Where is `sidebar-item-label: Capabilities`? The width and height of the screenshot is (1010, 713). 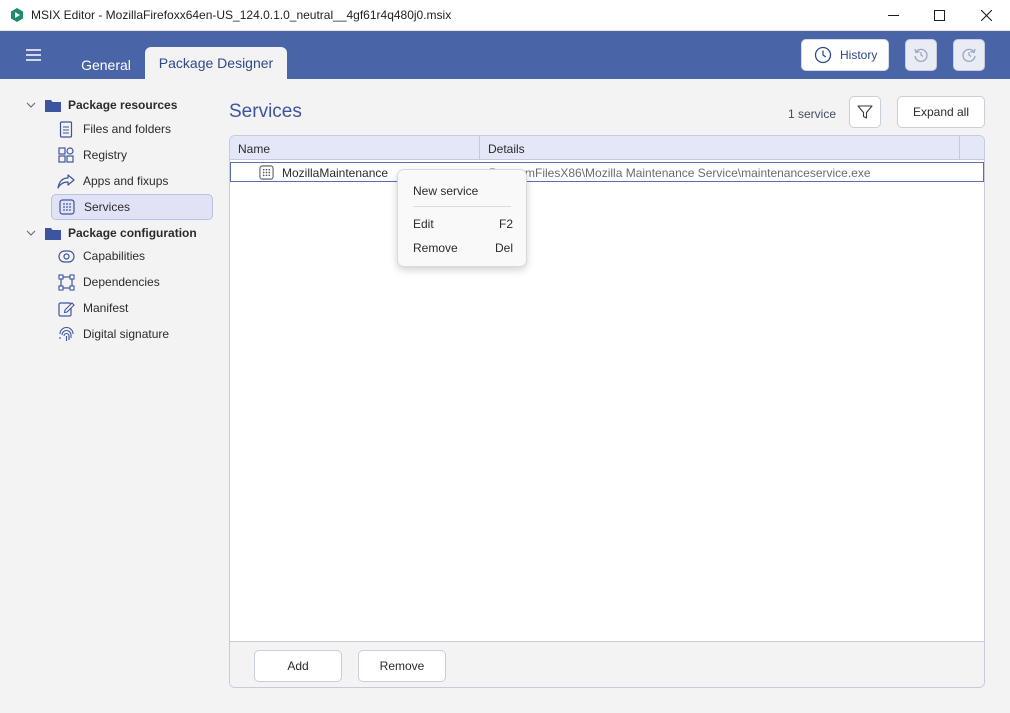 sidebar-item-label: Capabilities is located at coordinates (114, 256).